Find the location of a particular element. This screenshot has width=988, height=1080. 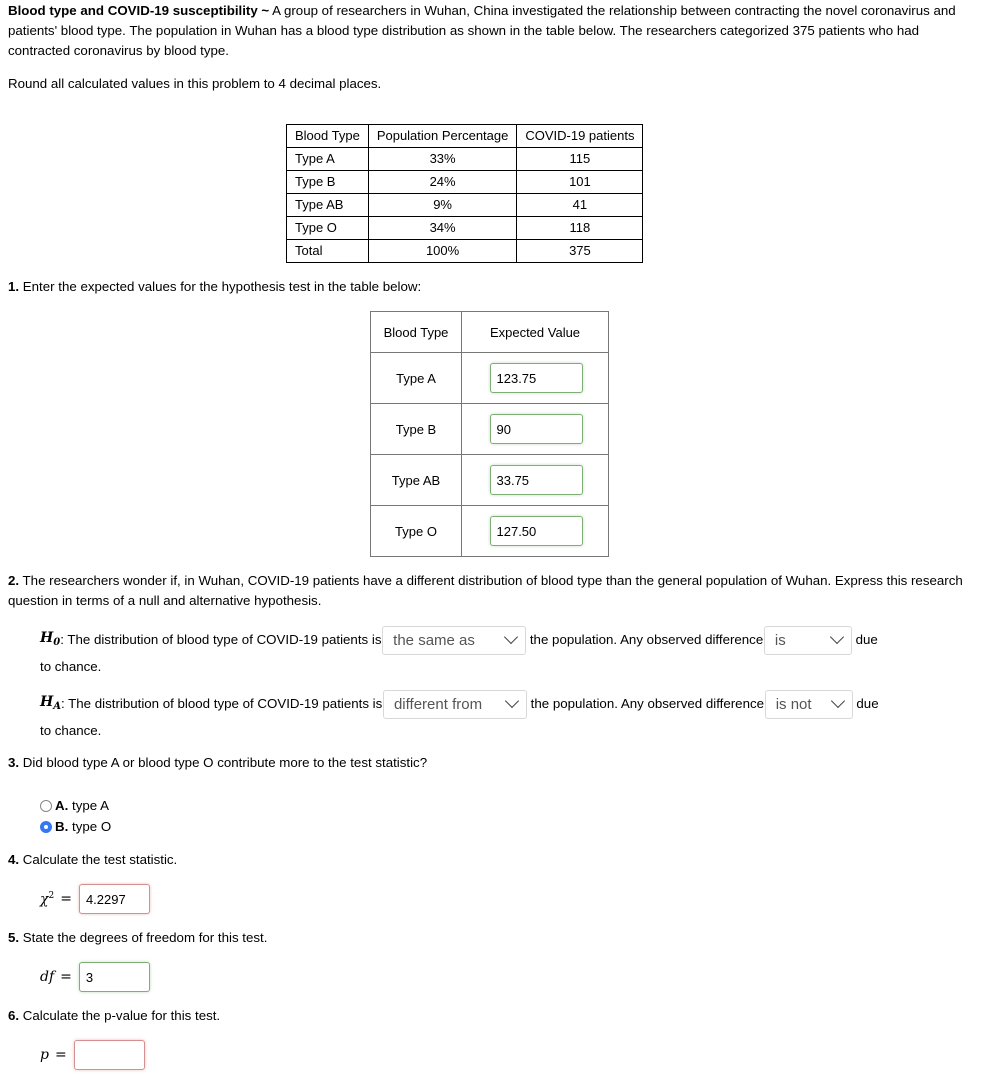

h0-text-after: due is located at coordinates (864, 639).